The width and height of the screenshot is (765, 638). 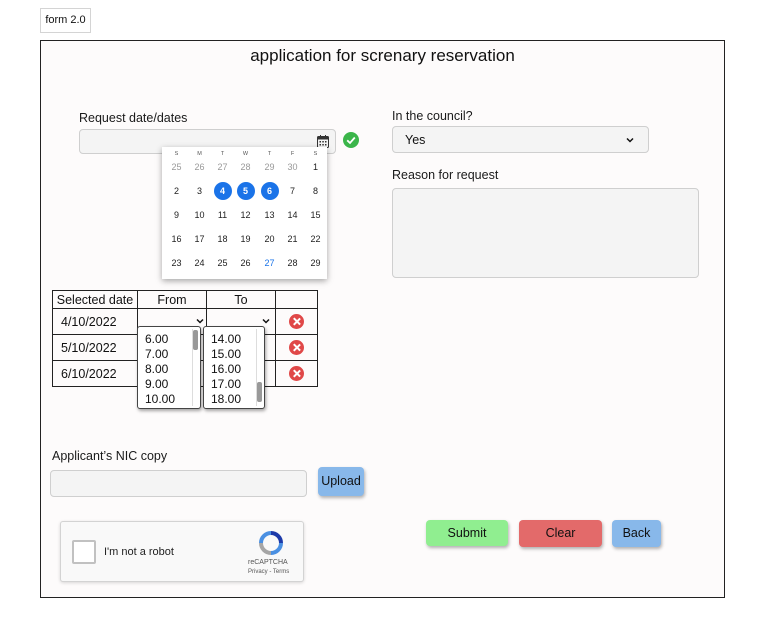 What do you see at coordinates (95, 347) in the screenshot?
I see `date-cell: 5/10/2022` at bounding box center [95, 347].